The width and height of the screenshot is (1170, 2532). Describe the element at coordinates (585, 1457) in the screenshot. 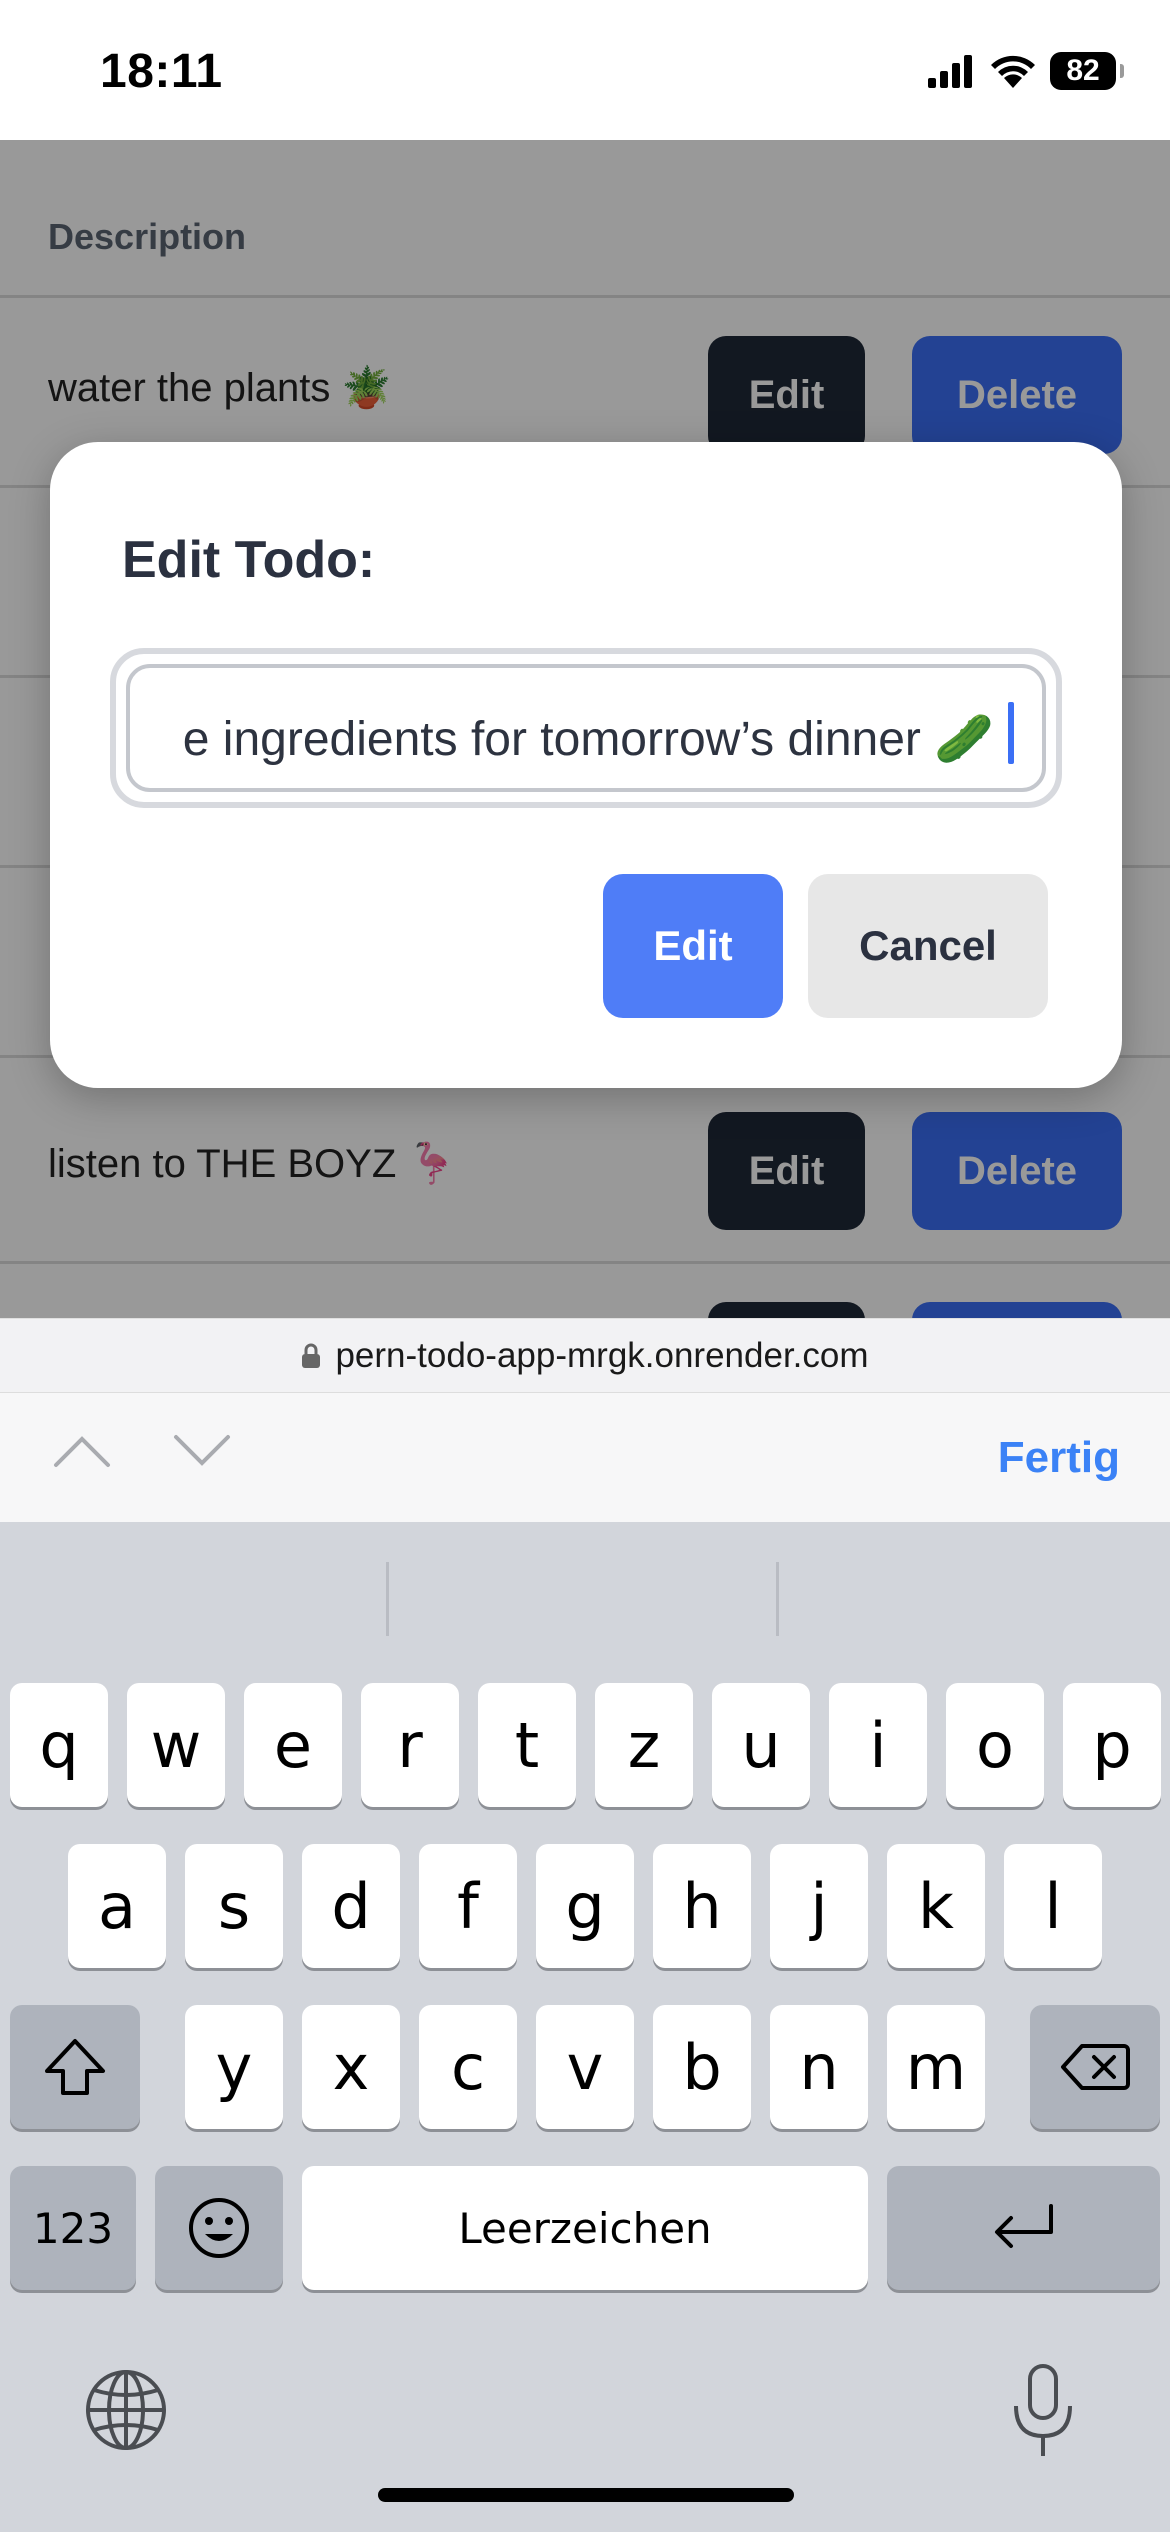

I see `keyboard-toolbar: Fertig` at that location.